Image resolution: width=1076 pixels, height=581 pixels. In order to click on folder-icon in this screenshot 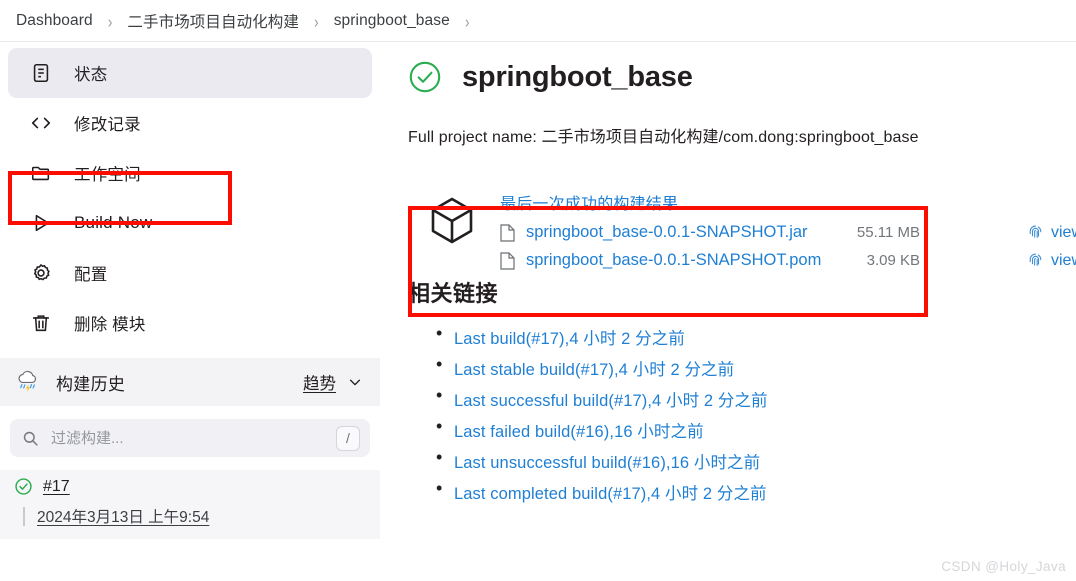, I will do `click(41, 173)`.